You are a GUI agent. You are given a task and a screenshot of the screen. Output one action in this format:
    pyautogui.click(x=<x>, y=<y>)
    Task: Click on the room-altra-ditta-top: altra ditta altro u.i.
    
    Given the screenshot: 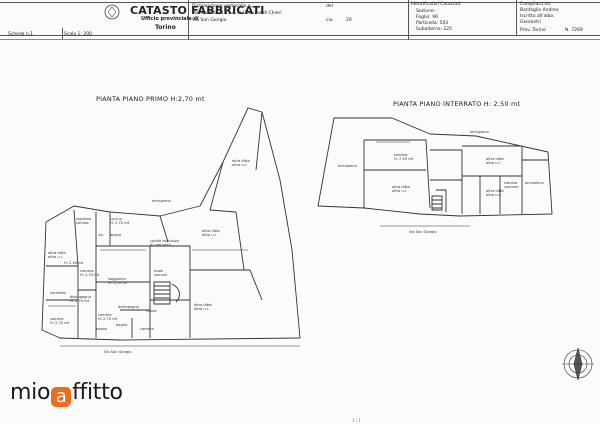 What is the action you would take?
    pyautogui.click(x=241, y=163)
    